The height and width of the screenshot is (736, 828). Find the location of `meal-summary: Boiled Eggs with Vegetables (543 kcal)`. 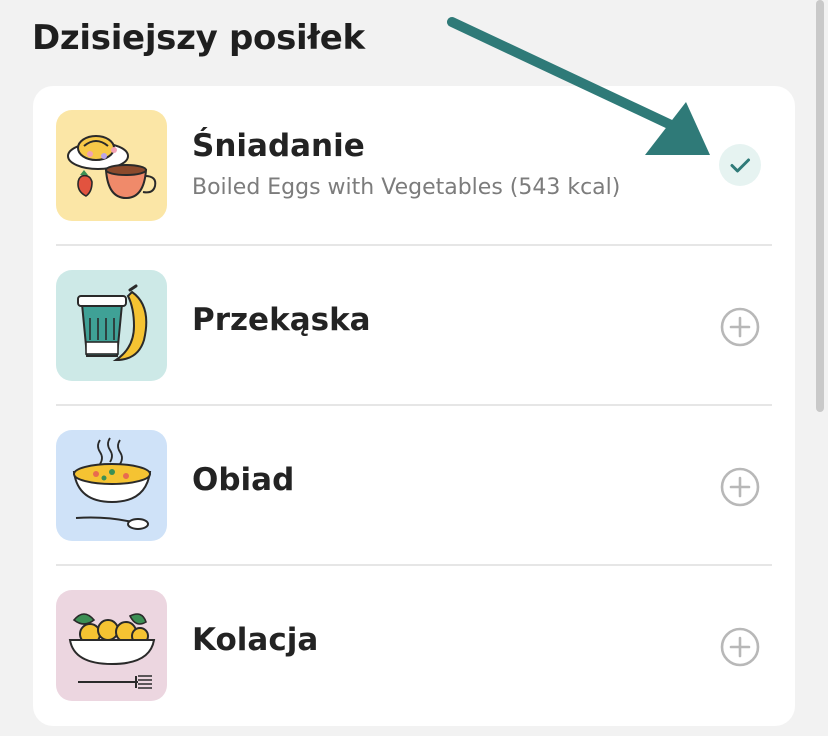

meal-summary: Boiled Eggs with Vegetables (543 kcal) is located at coordinates (406, 187).